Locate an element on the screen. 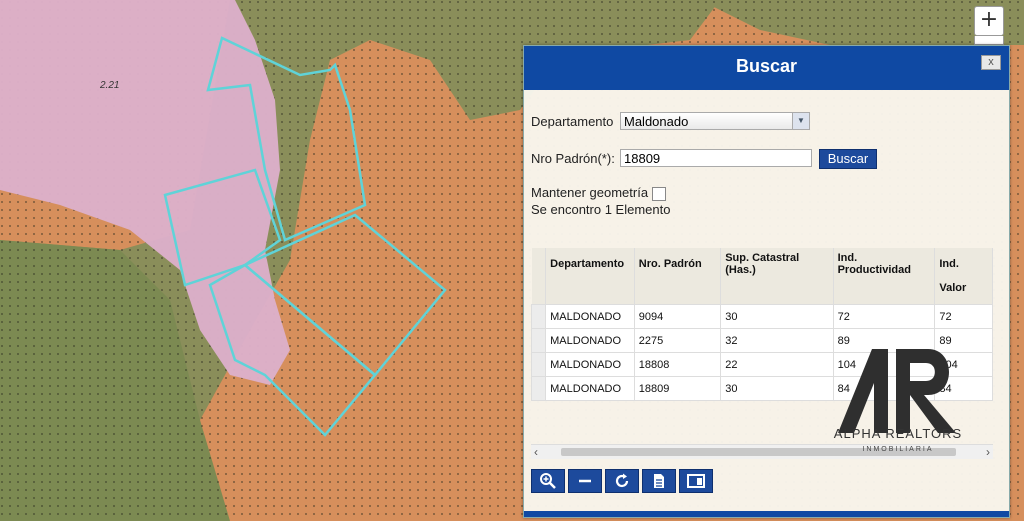 The height and width of the screenshot is (521, 1024). table-cell: 18809 is located at coordinates (677, 388).